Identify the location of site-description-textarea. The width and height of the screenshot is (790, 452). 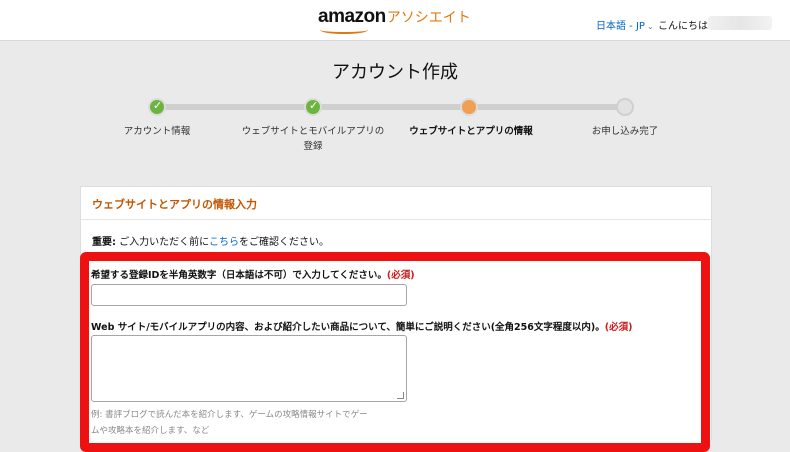
(249, 368).